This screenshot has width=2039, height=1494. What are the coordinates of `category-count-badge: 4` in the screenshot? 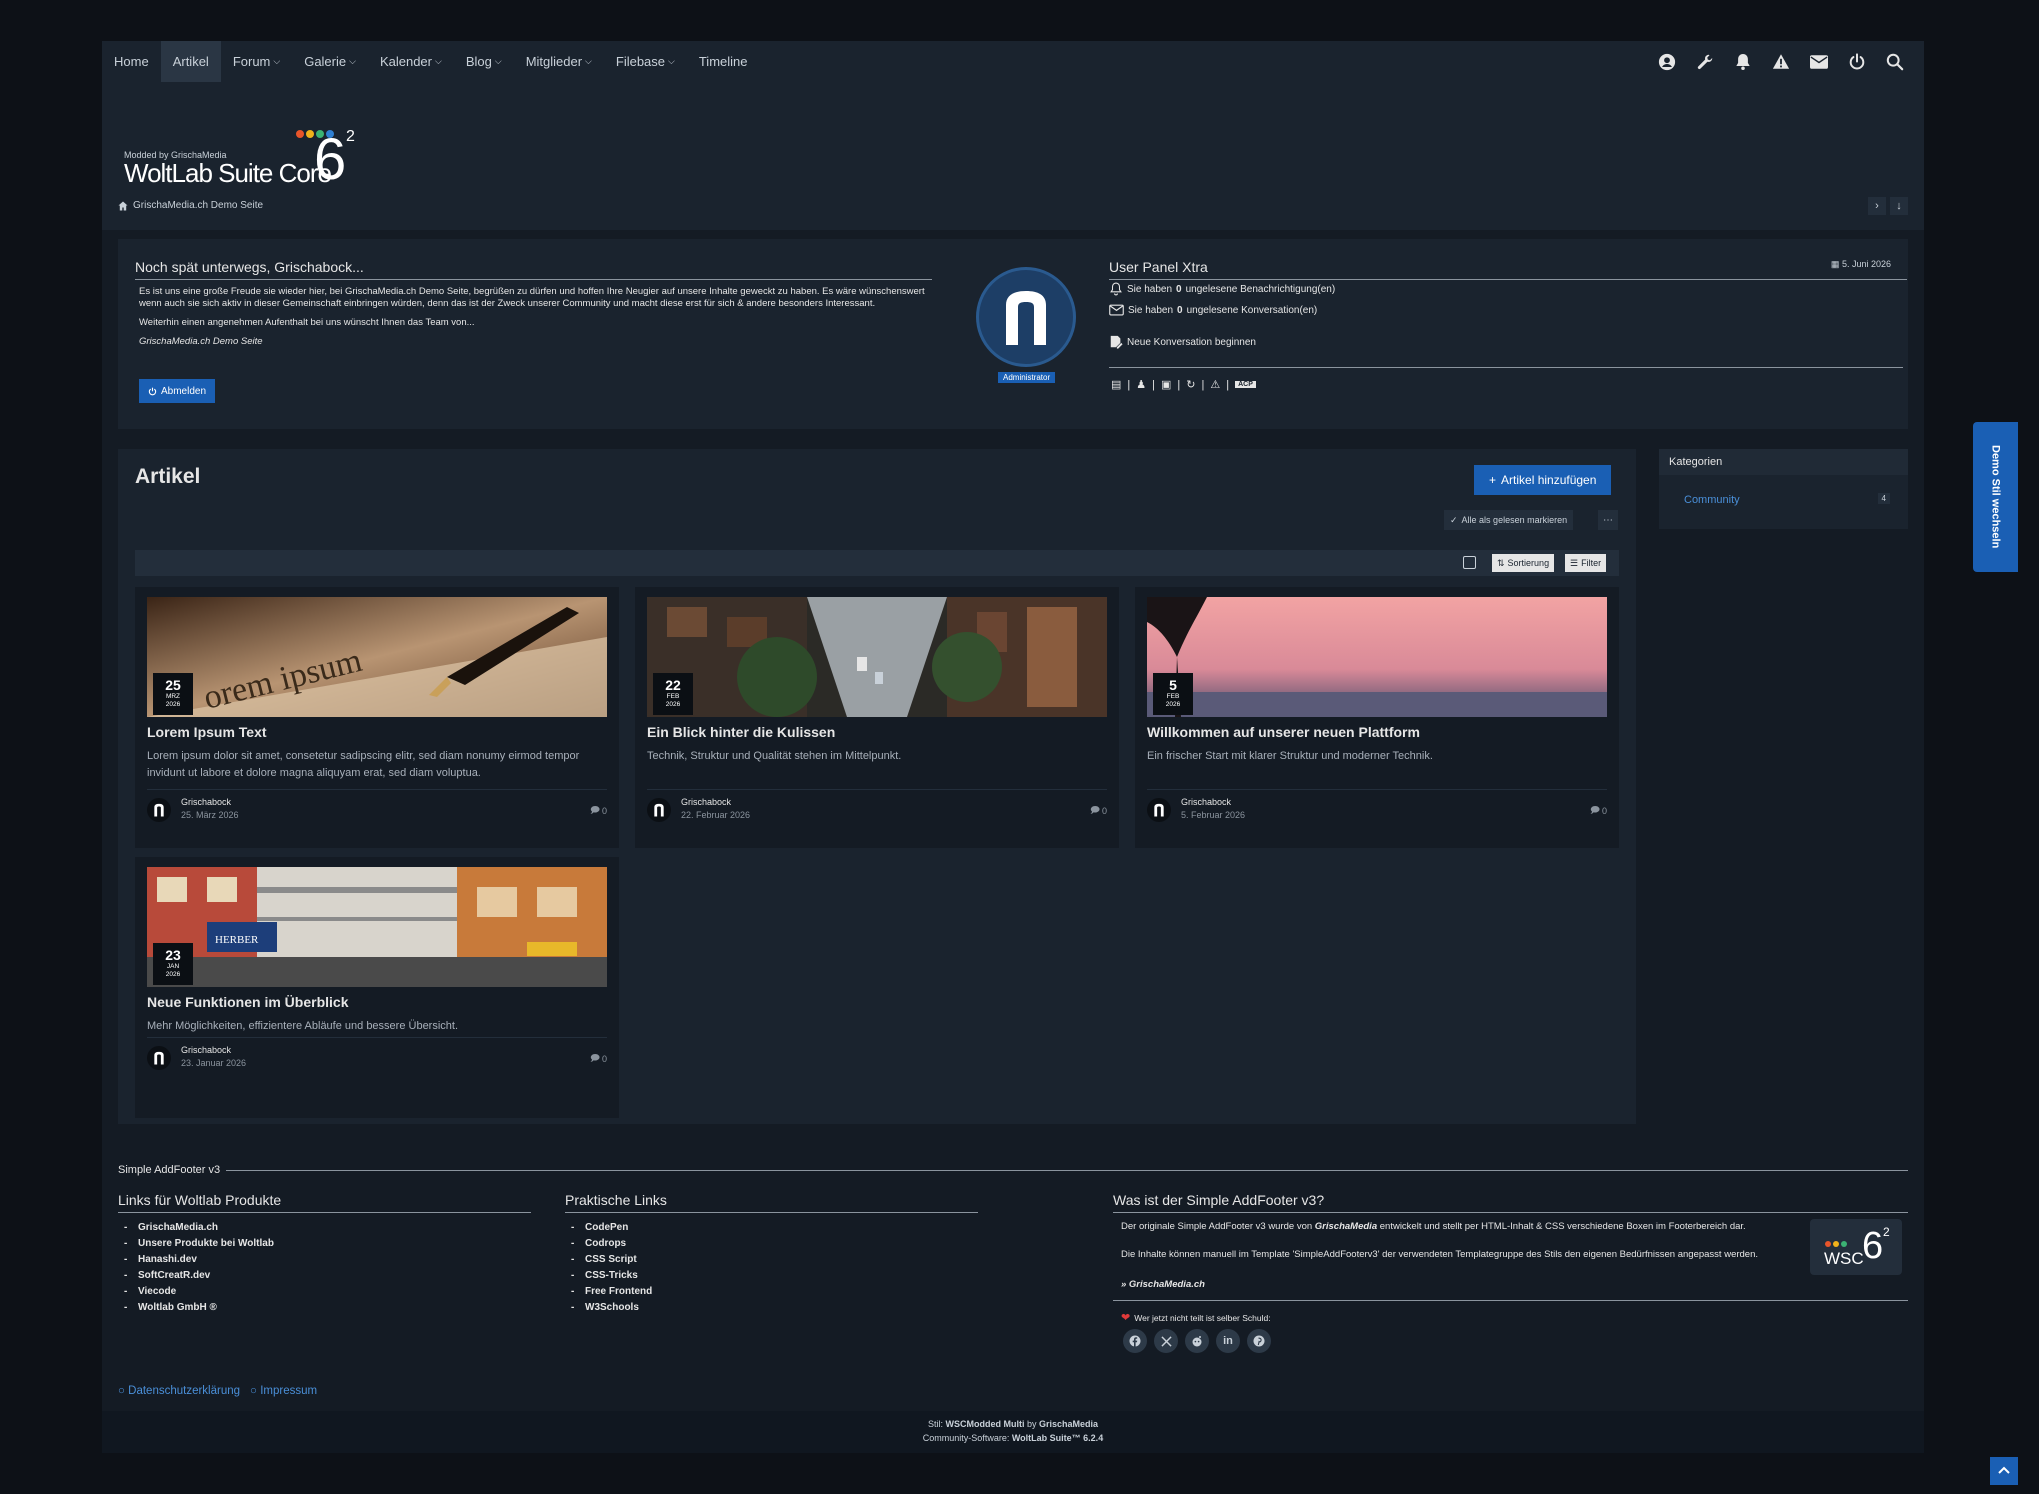 It's located at (1883, 498).